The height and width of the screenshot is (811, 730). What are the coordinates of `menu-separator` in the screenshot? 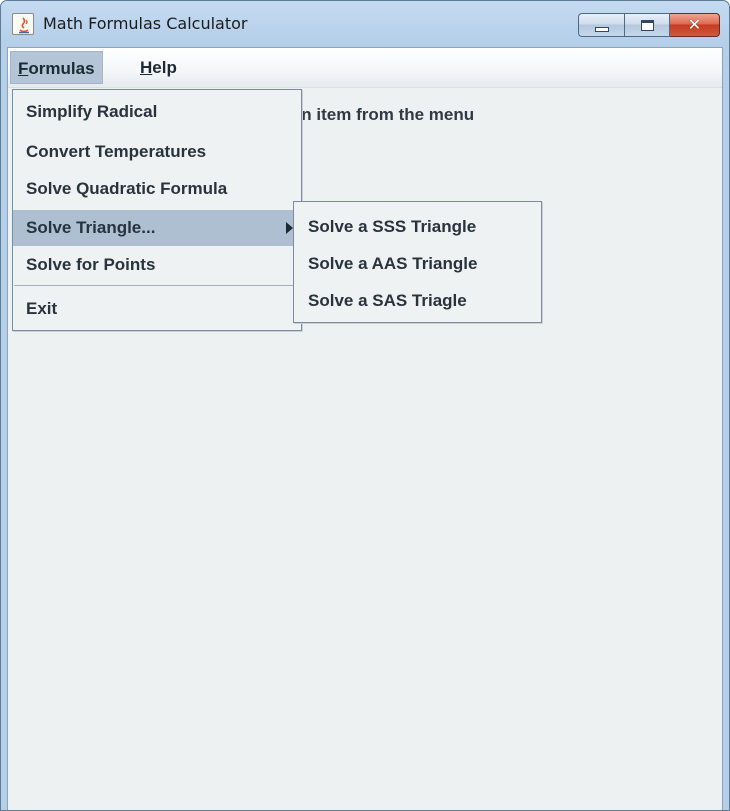 It's located at (157, 285).